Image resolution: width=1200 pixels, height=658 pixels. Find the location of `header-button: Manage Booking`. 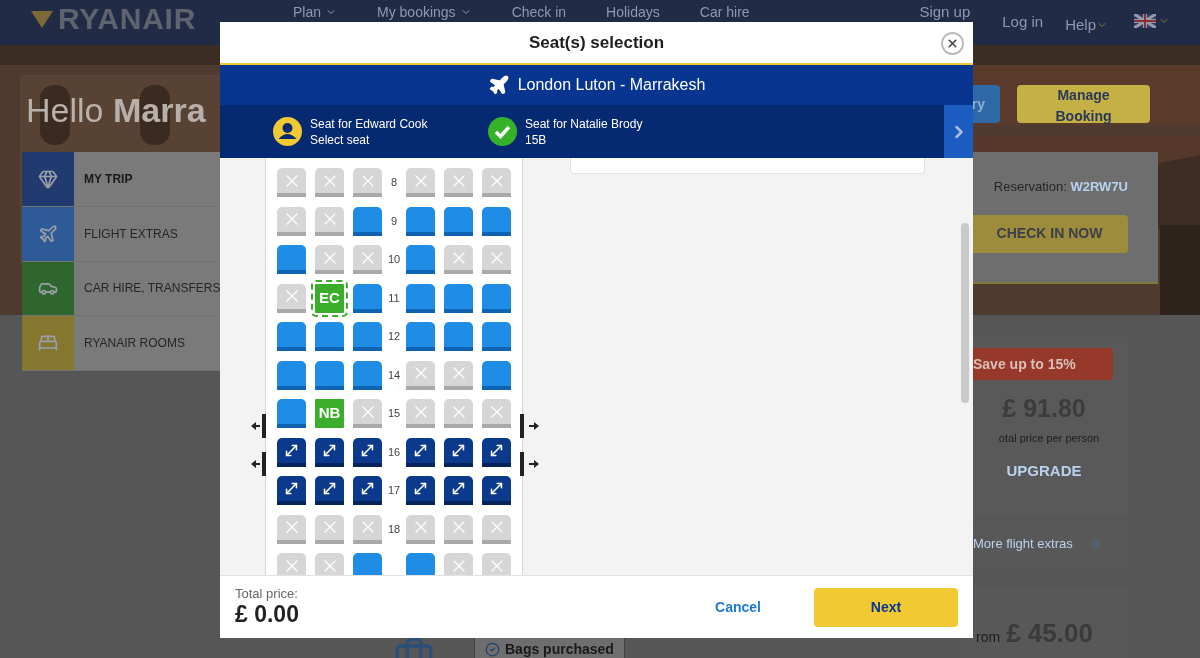

header-button: Manage Booking is located at coordinates (1083, 104).